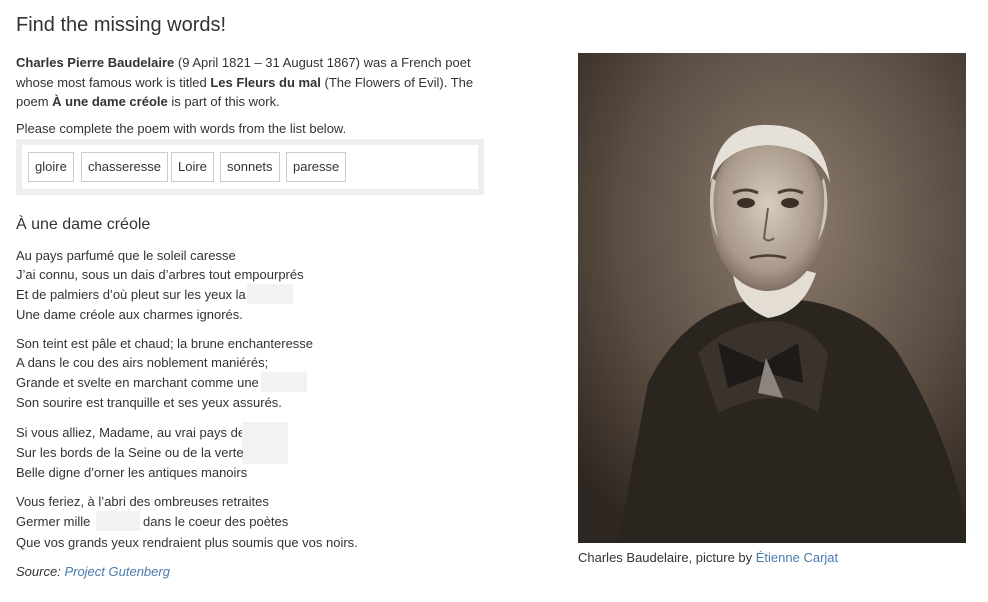 The image size is (988, 602). I want to click on page-title: Find the missing words!, so click(121, 25).